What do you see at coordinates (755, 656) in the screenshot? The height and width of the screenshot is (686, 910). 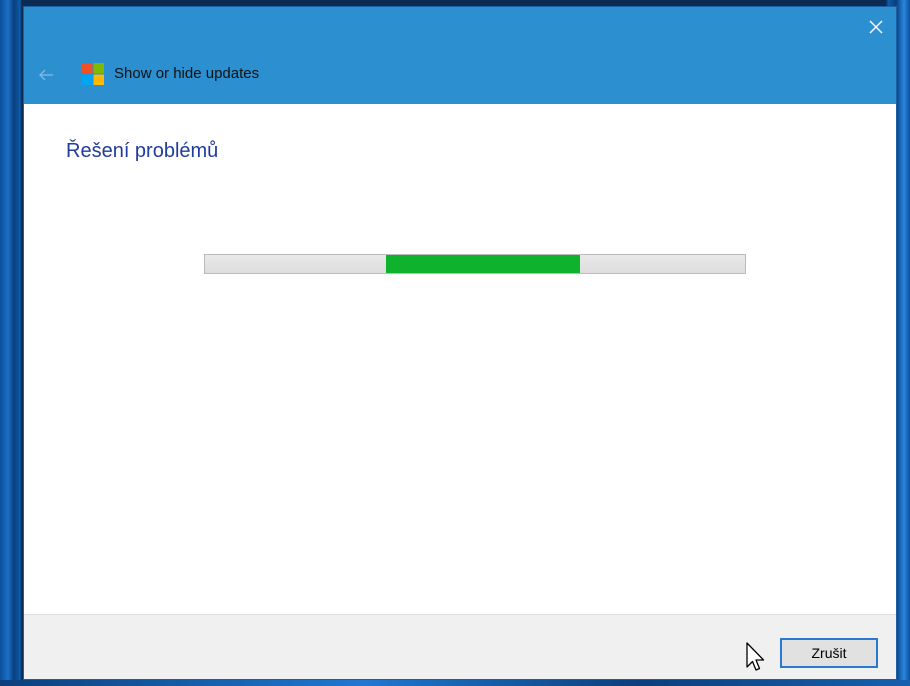 I see `mouse-pointer-icon` at bounding box center [755, 656].